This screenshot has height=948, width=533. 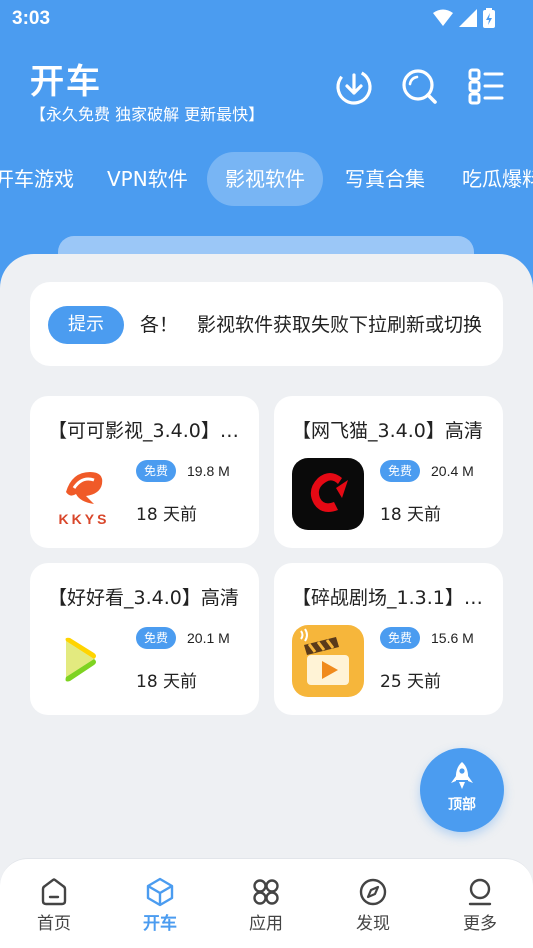 I want to click on tab-gossip: 吃瓜爆料, so click(x=497, y=179).